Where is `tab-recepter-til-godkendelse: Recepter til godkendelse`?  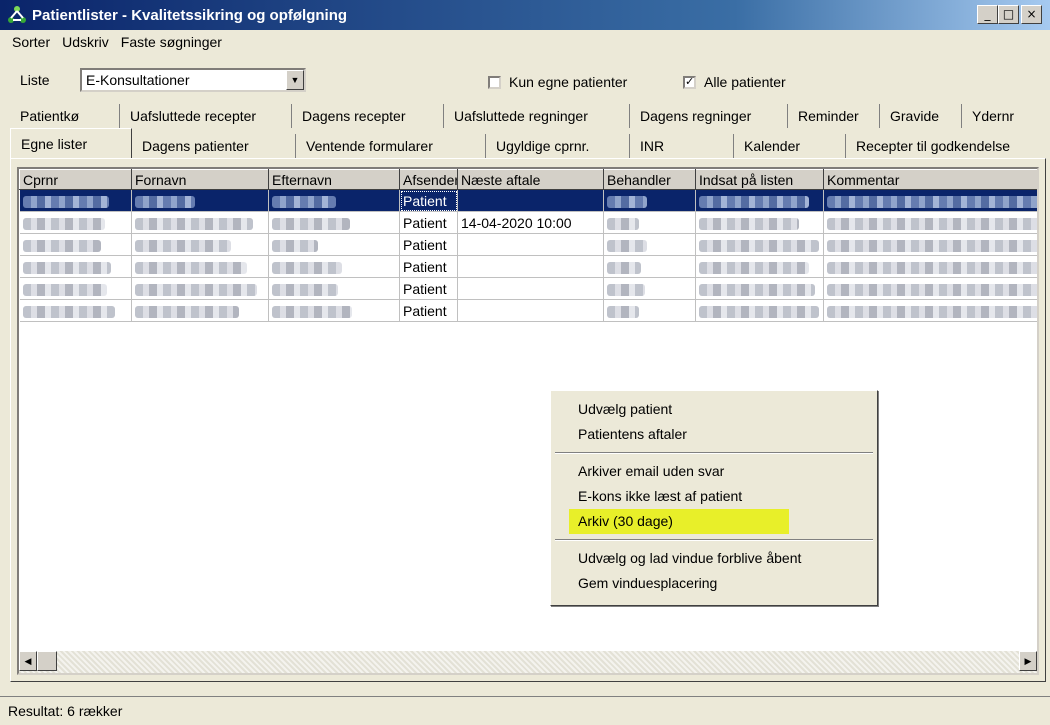 tab-recepter-til-godkendelse: Recepter til godkendelse is located at coordinates (943, 146).